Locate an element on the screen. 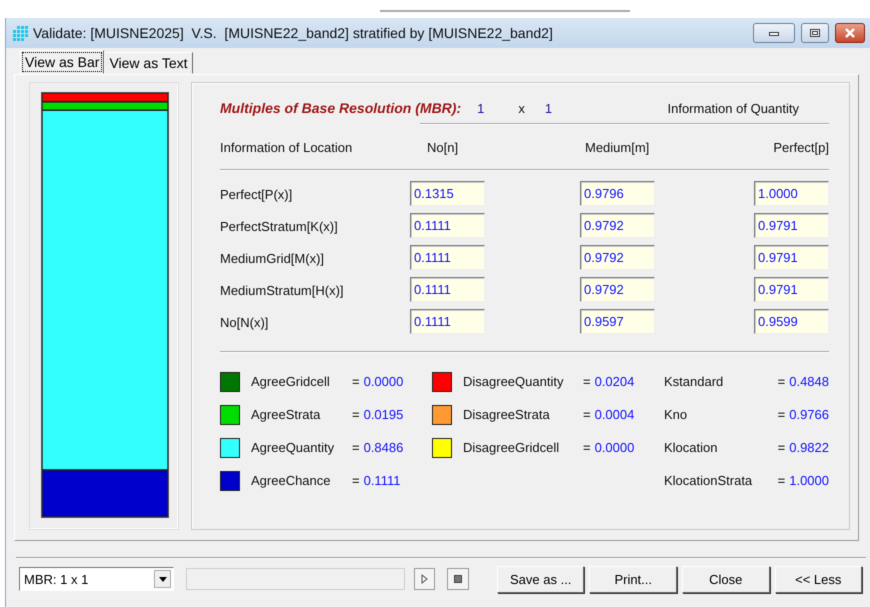  legend-value: 0.0204 is located at coordinates (614, 381).